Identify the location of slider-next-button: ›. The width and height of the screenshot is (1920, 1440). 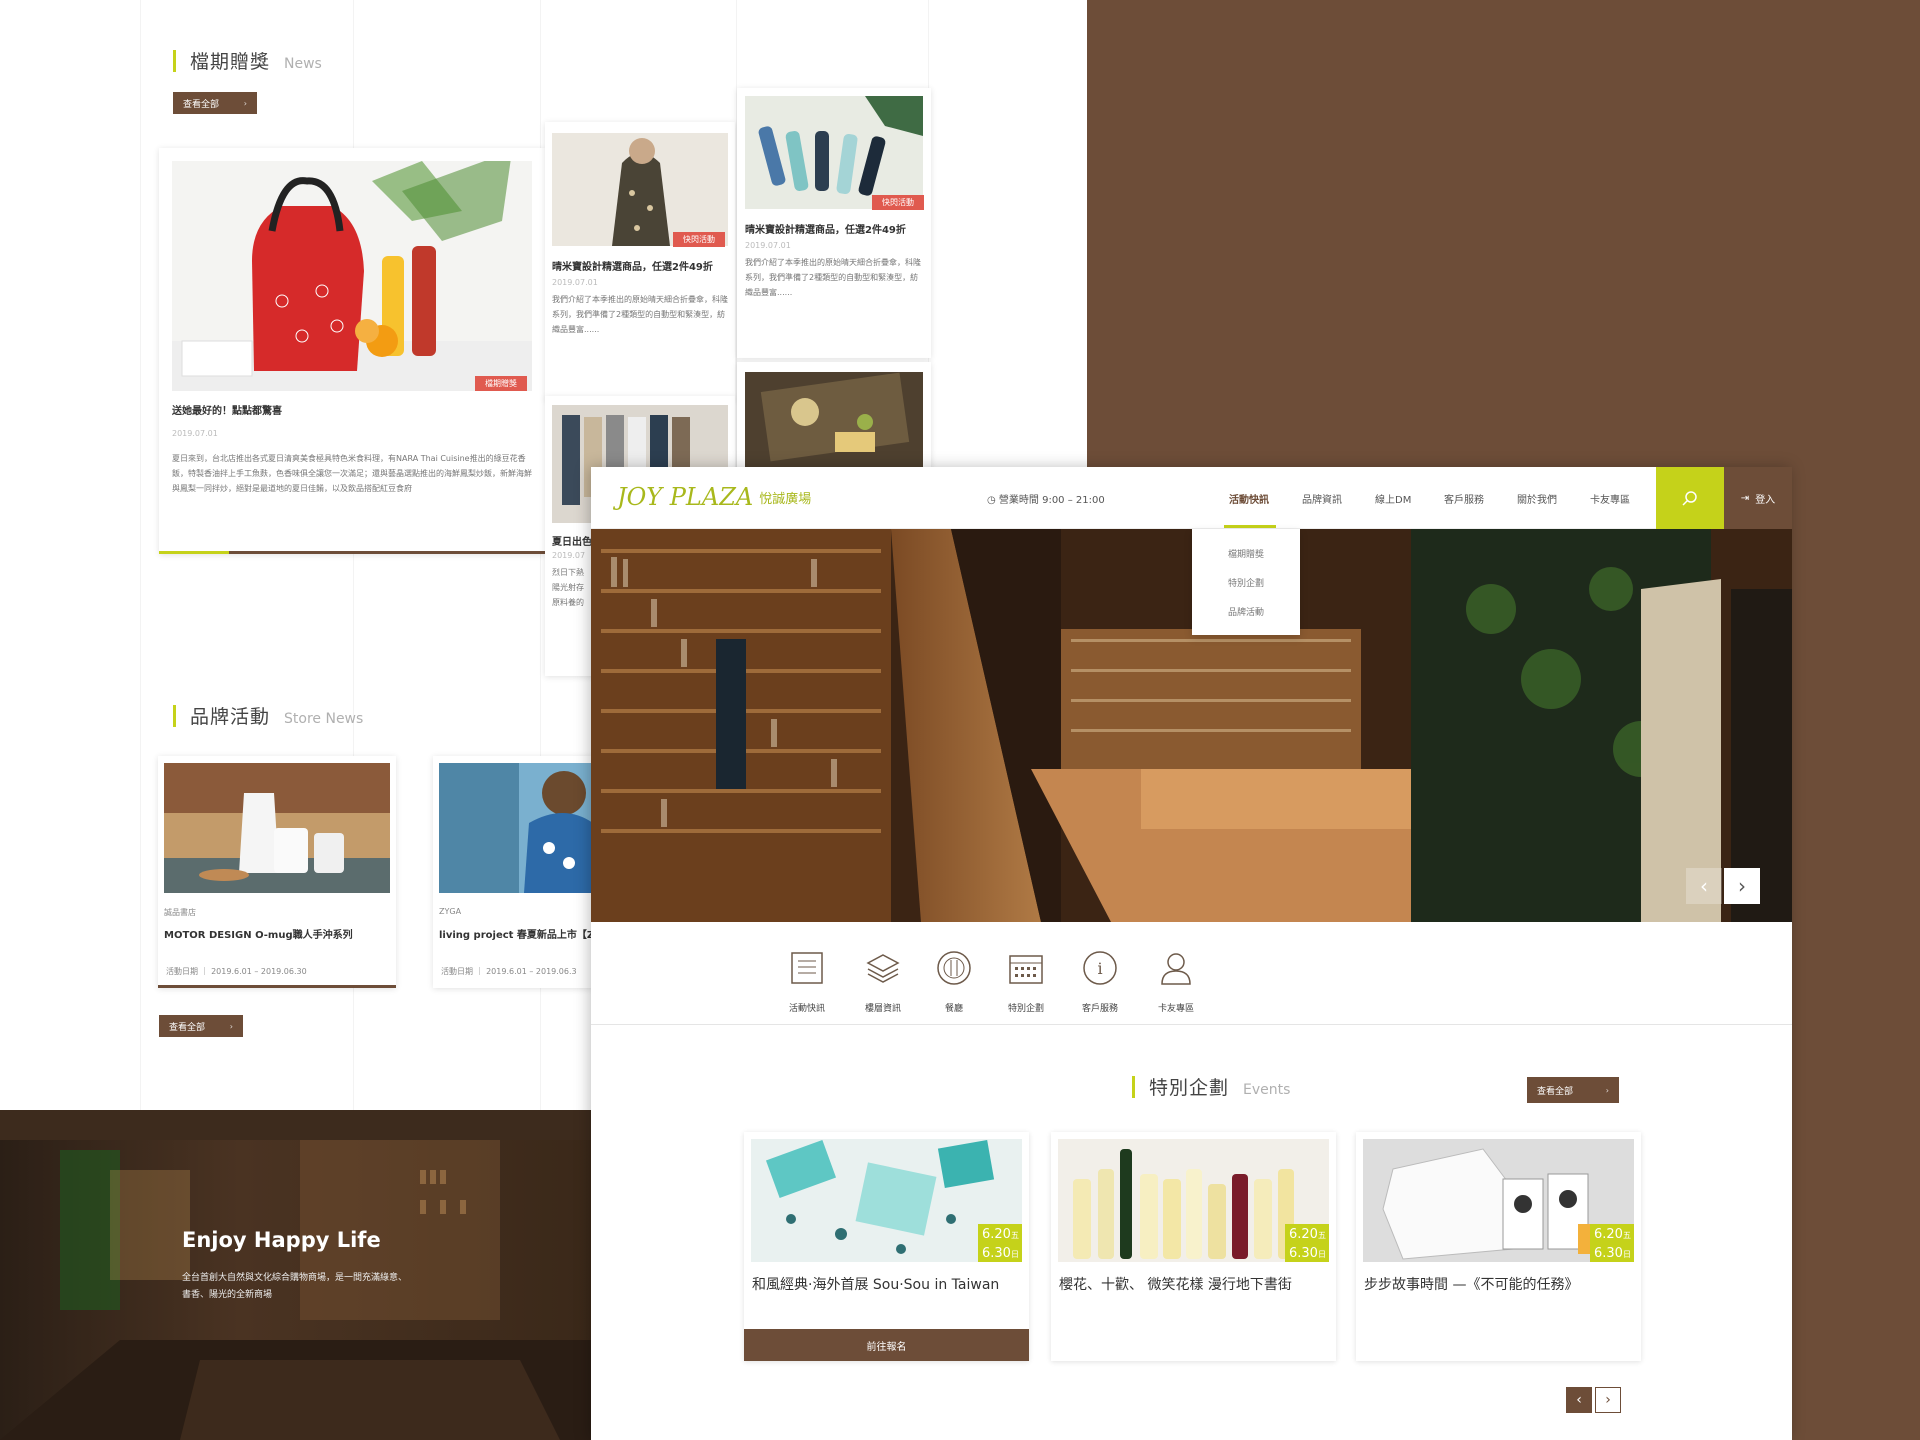
(1742, 886).